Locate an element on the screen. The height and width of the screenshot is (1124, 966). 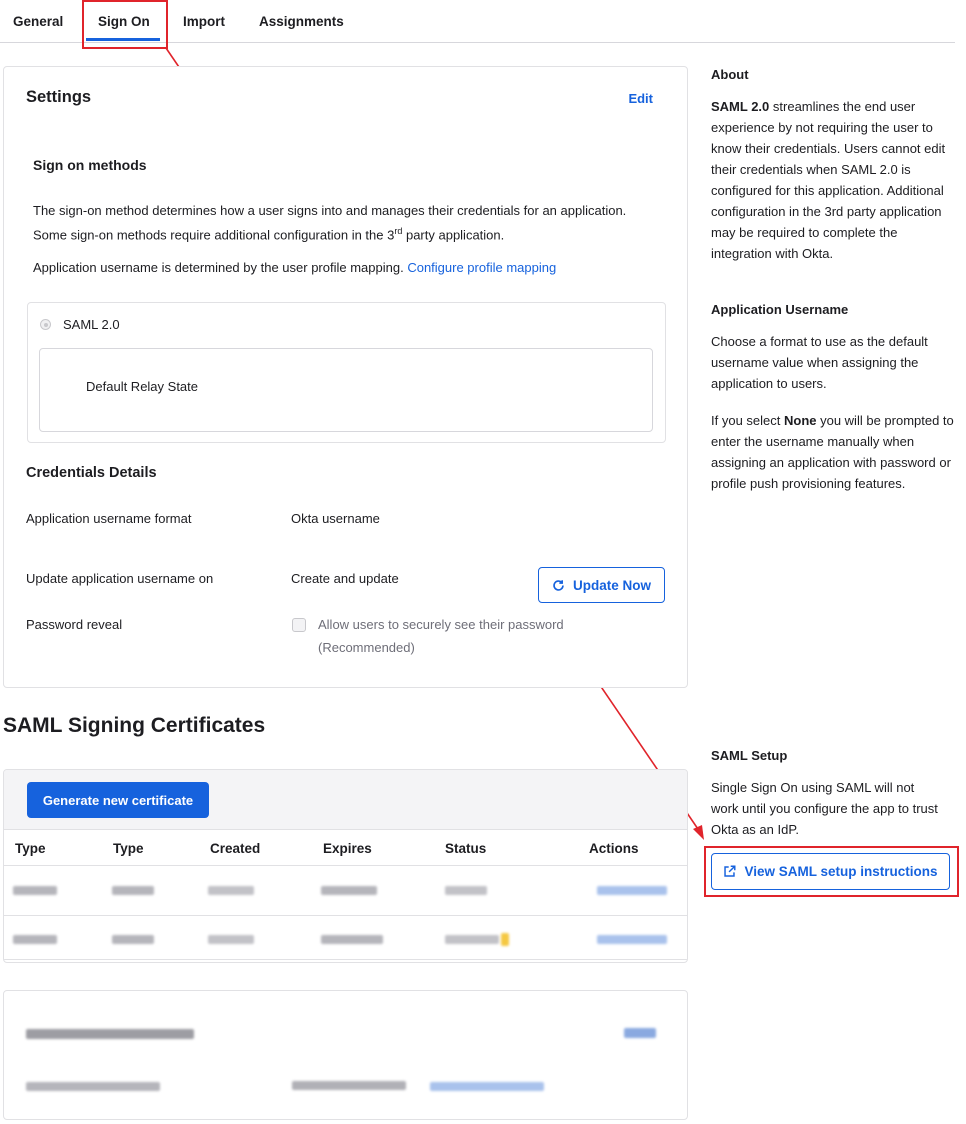
view-saml-setup-button: View SAML setup instructions is located at coordinates (830, 871).